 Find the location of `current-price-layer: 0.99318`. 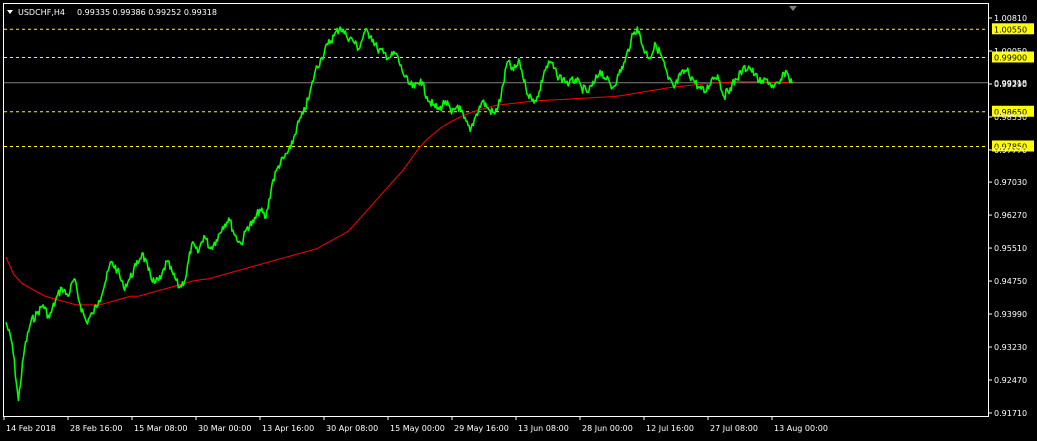

current-price-layer: 0.99318 is located at coordinates (519, 82).